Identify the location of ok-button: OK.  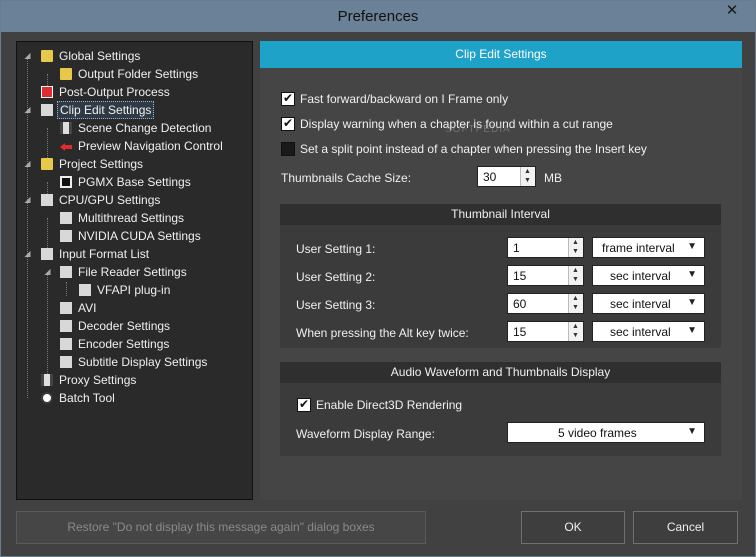
(573, 527).